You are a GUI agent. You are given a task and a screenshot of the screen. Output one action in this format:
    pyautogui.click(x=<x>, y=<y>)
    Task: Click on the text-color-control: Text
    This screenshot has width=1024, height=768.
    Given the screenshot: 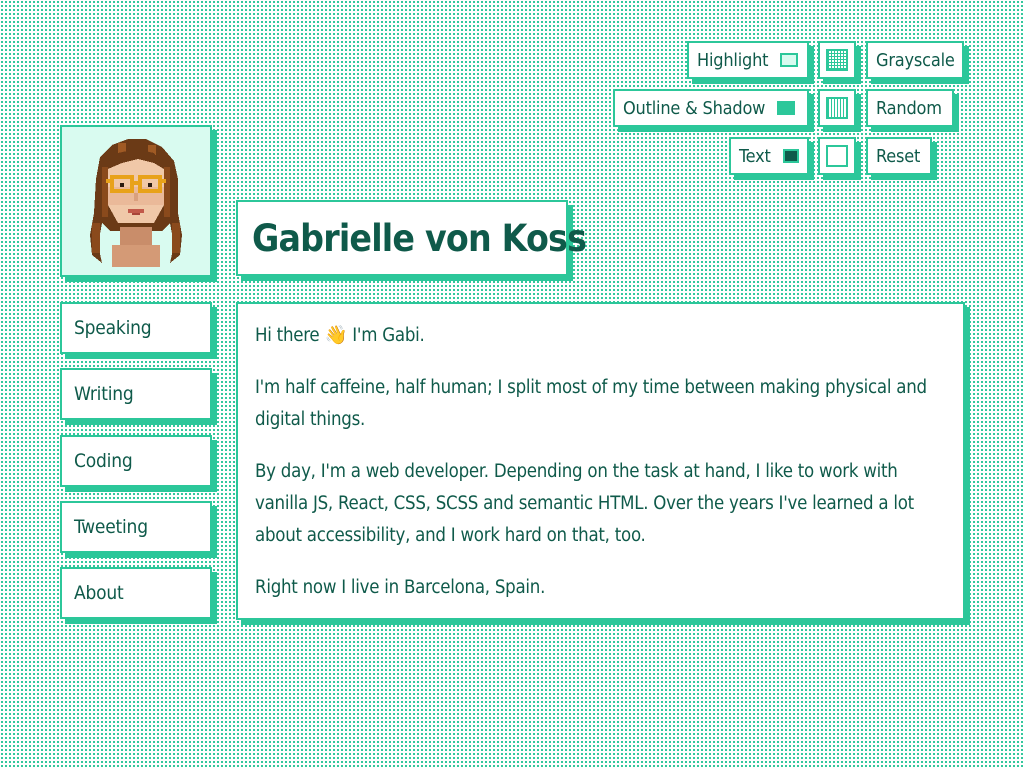 What is the action you would take?
    pyautogui.click(x=769, y=156)
    